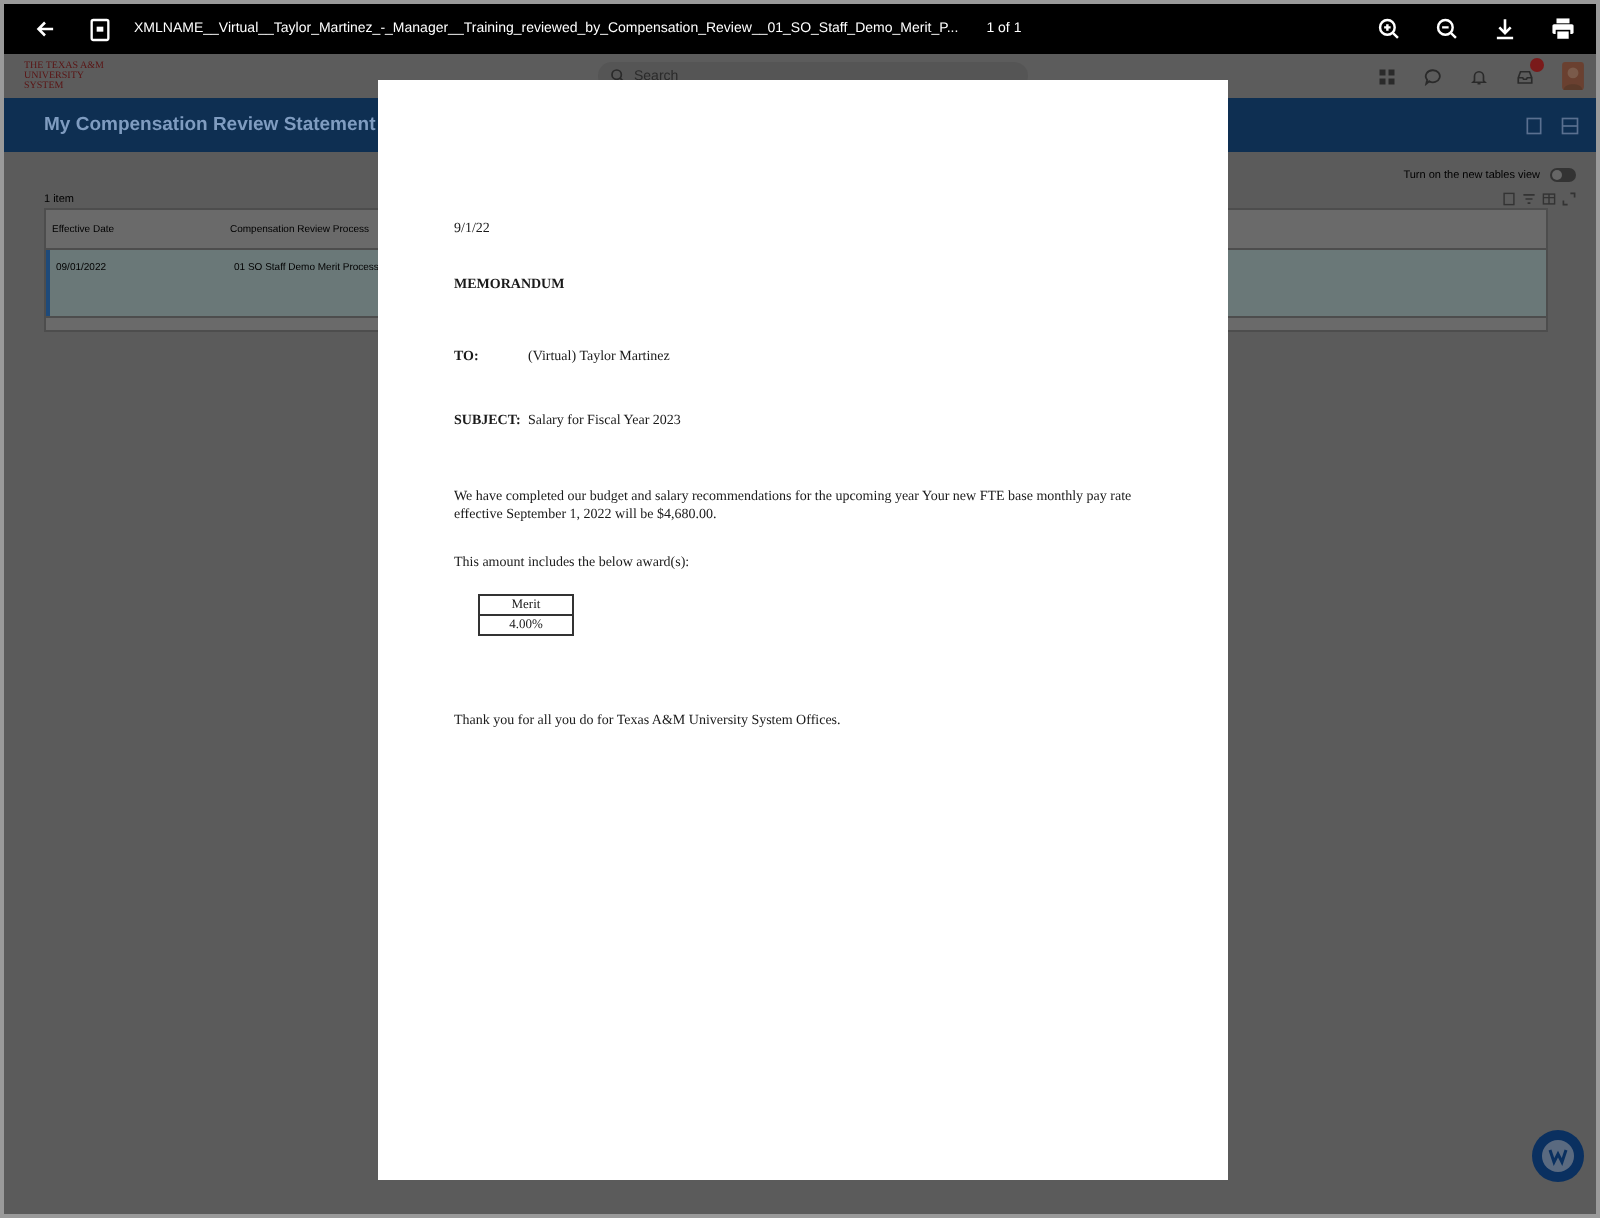 The width and height of the screenshot is (1600, 1218). What do you see at coordinates (1529, 199) in the screenshot?
I see `filter-icon` at bounding box center [1529, 199].